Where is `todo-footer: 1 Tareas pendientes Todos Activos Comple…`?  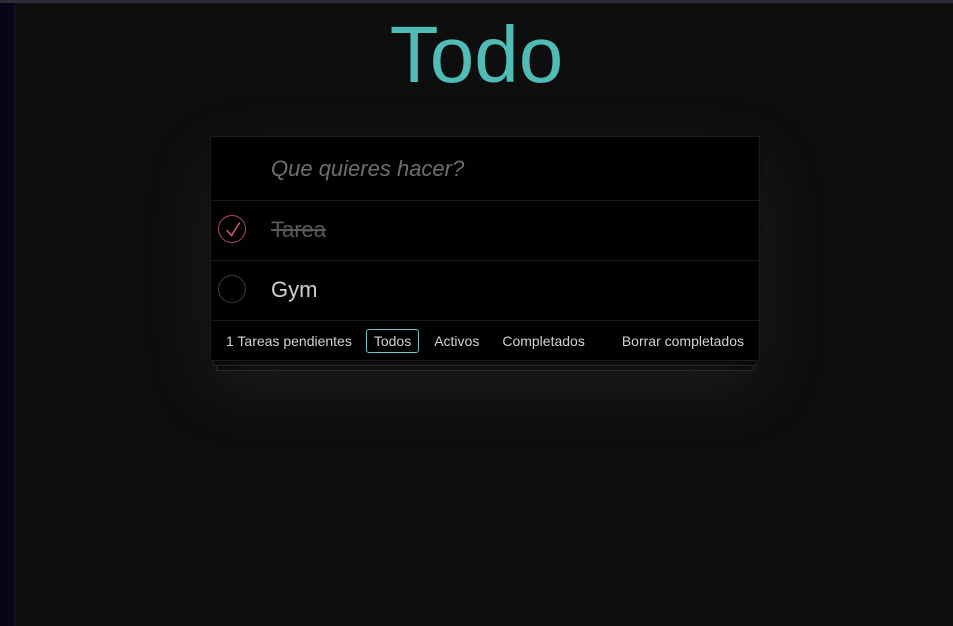 todo-footer: 1 Tareas pendientes Todos Activos Comple… is located at coordinates (485, 340).